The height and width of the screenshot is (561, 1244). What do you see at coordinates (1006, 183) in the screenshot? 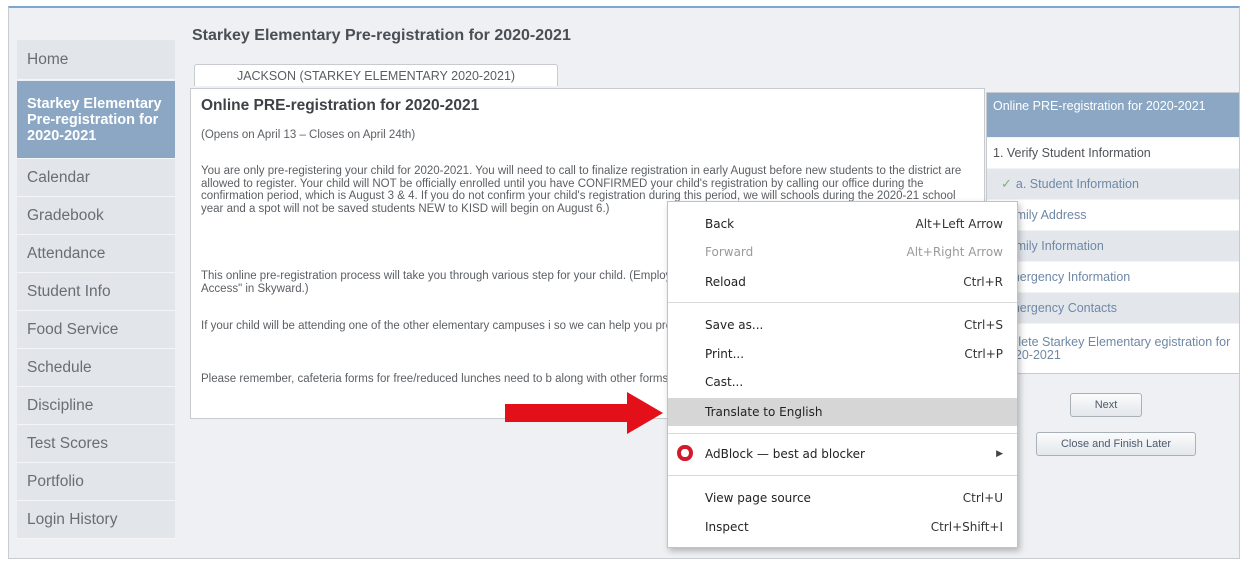
I see `check-icon: ✓` at bounding box center [1006, 183].